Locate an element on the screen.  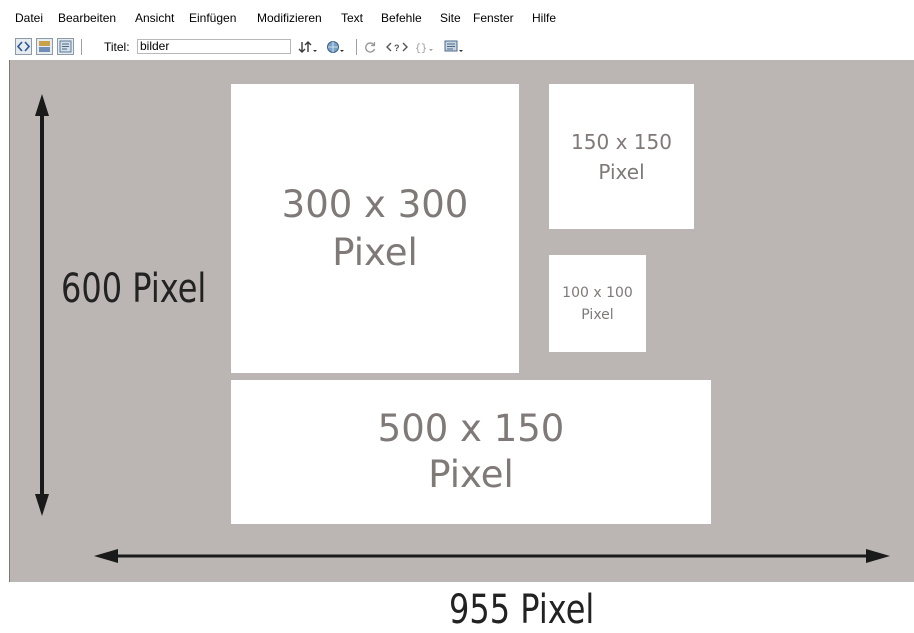
menu-fenster: Fenster is located at coordinates (493, 18).